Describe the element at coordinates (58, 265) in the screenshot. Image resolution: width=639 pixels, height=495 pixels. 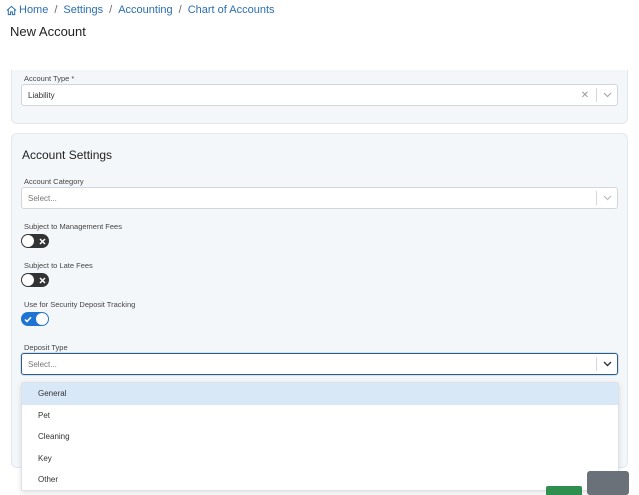
I see `late-fees-label: Subject to Late Fees` at that location.